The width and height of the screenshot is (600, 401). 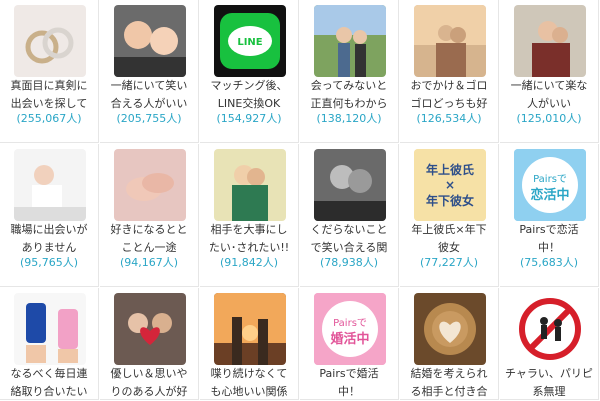 I want to click on community-card: 優しい＆思いや りのある人が好, so click(x=149, y=344).